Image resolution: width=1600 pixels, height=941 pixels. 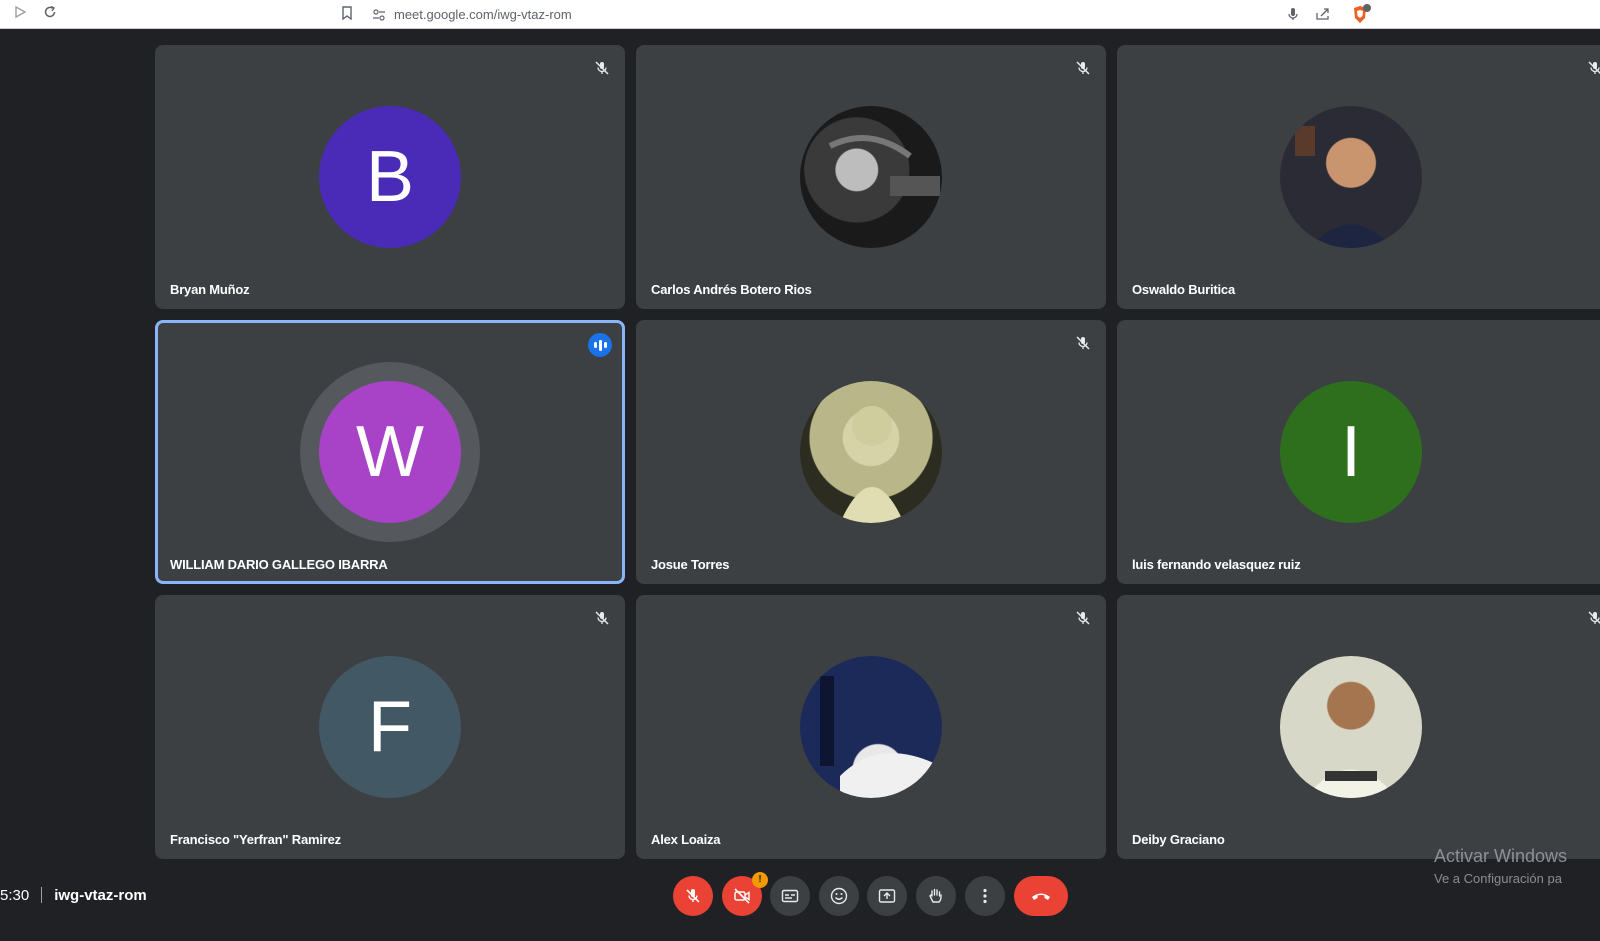 I want to click on participant-name: Oswaldo Buritica, so click(x=1183, y=289).